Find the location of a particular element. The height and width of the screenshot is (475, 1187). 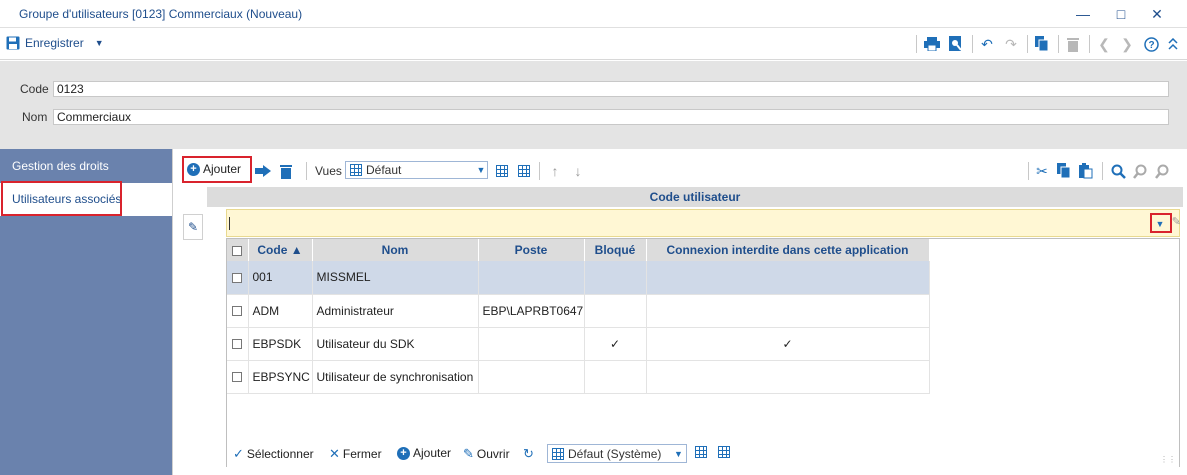

column-header-code-utilisateur: Code utilisateur is located at coordinates (695, 197).